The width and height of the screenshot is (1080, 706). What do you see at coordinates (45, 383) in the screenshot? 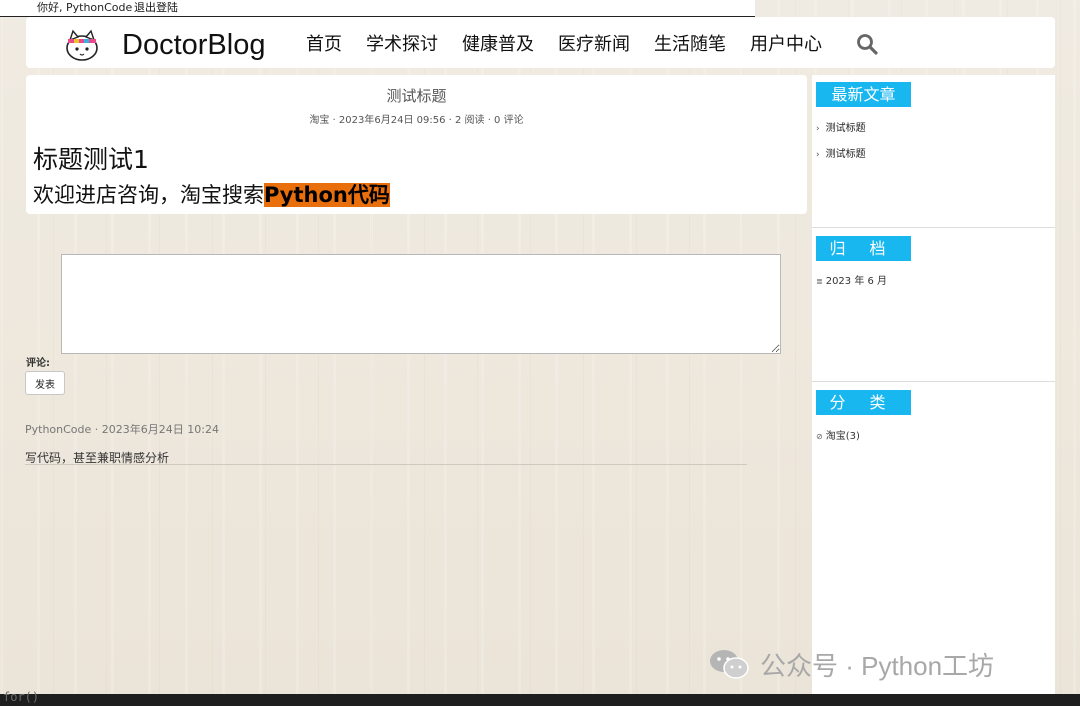
I see `post-comment-button: 发表` at bounding box center [45, 383].